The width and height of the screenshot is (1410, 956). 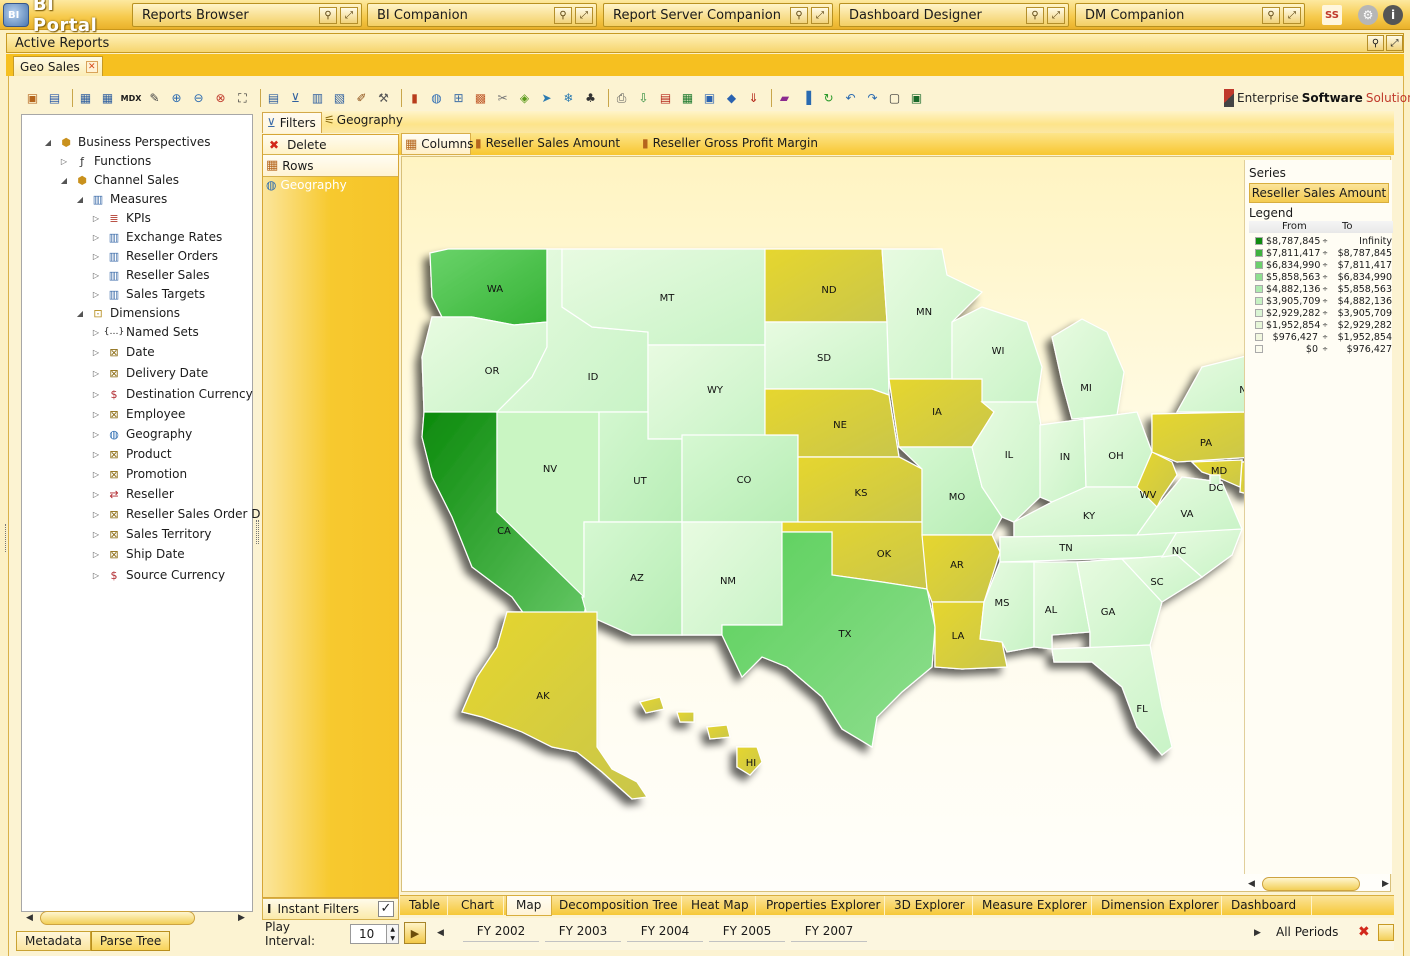 What do you see at coordinates (501, 932) in the screenshot?
I see `period-fy-2002: FY 2002` at bounding box center [501, 932].